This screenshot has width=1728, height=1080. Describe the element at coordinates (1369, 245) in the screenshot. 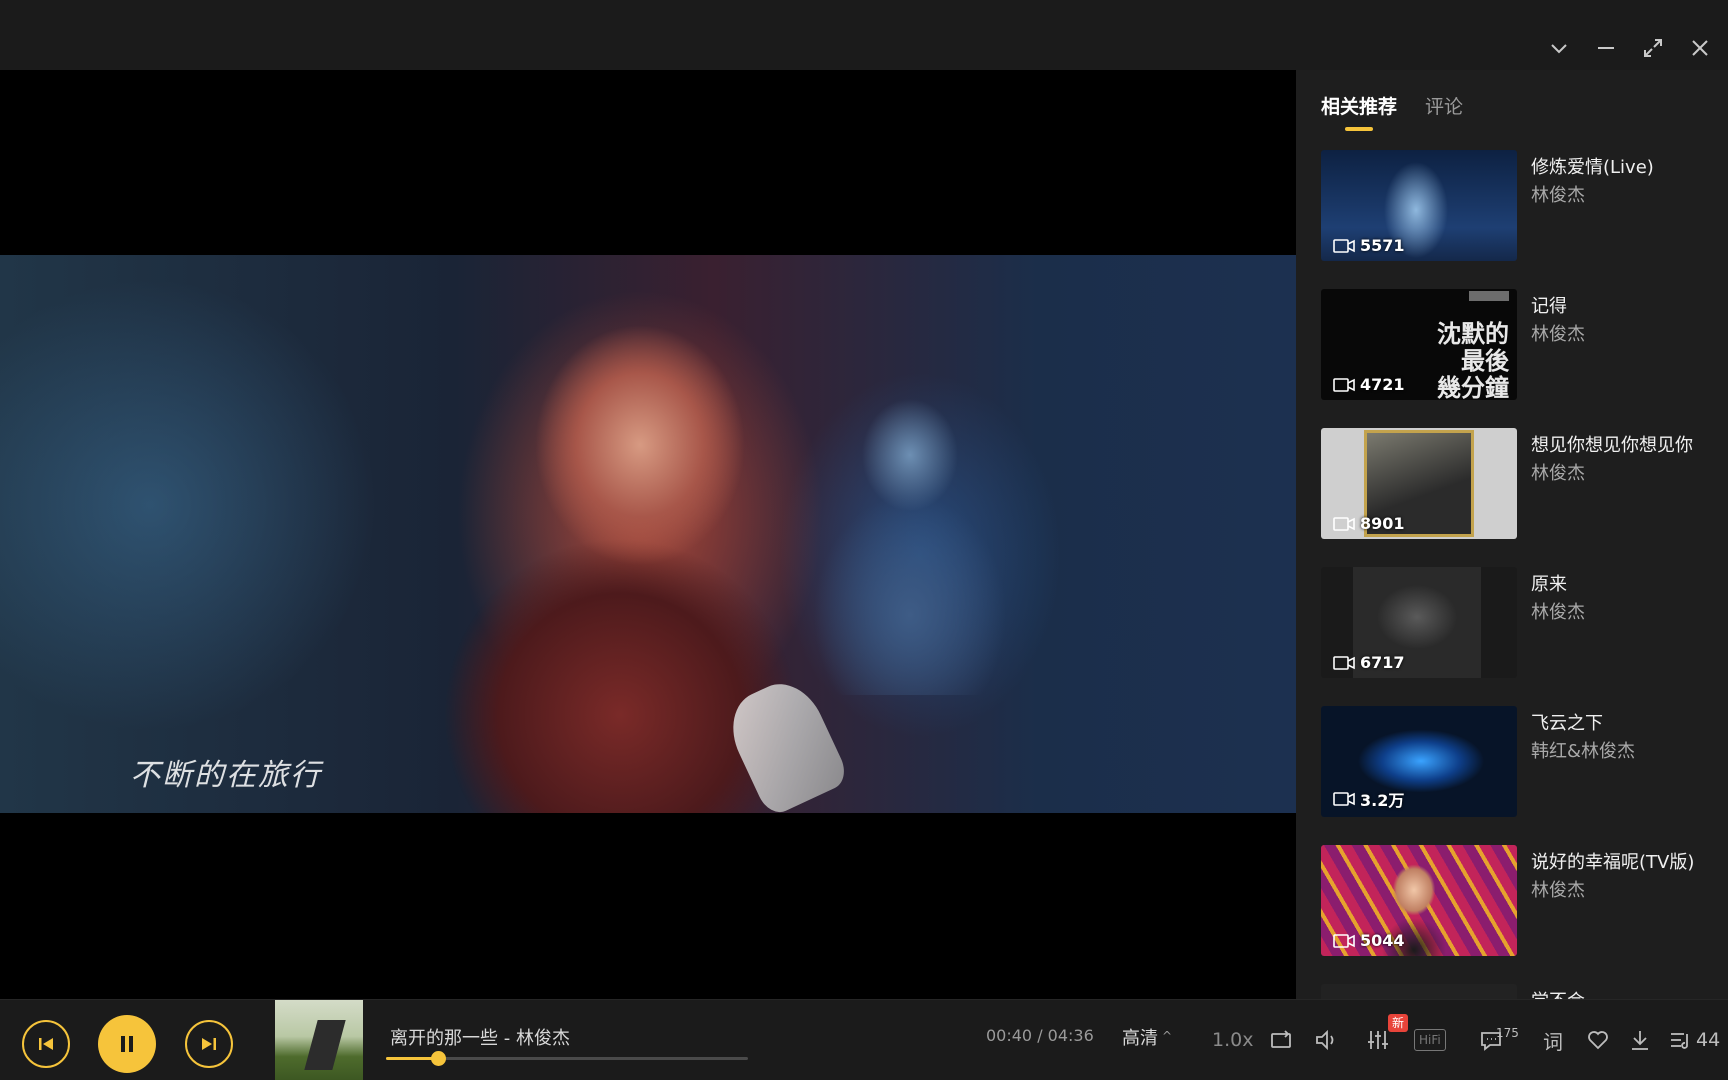

I see `view-count: 5571` at that location.